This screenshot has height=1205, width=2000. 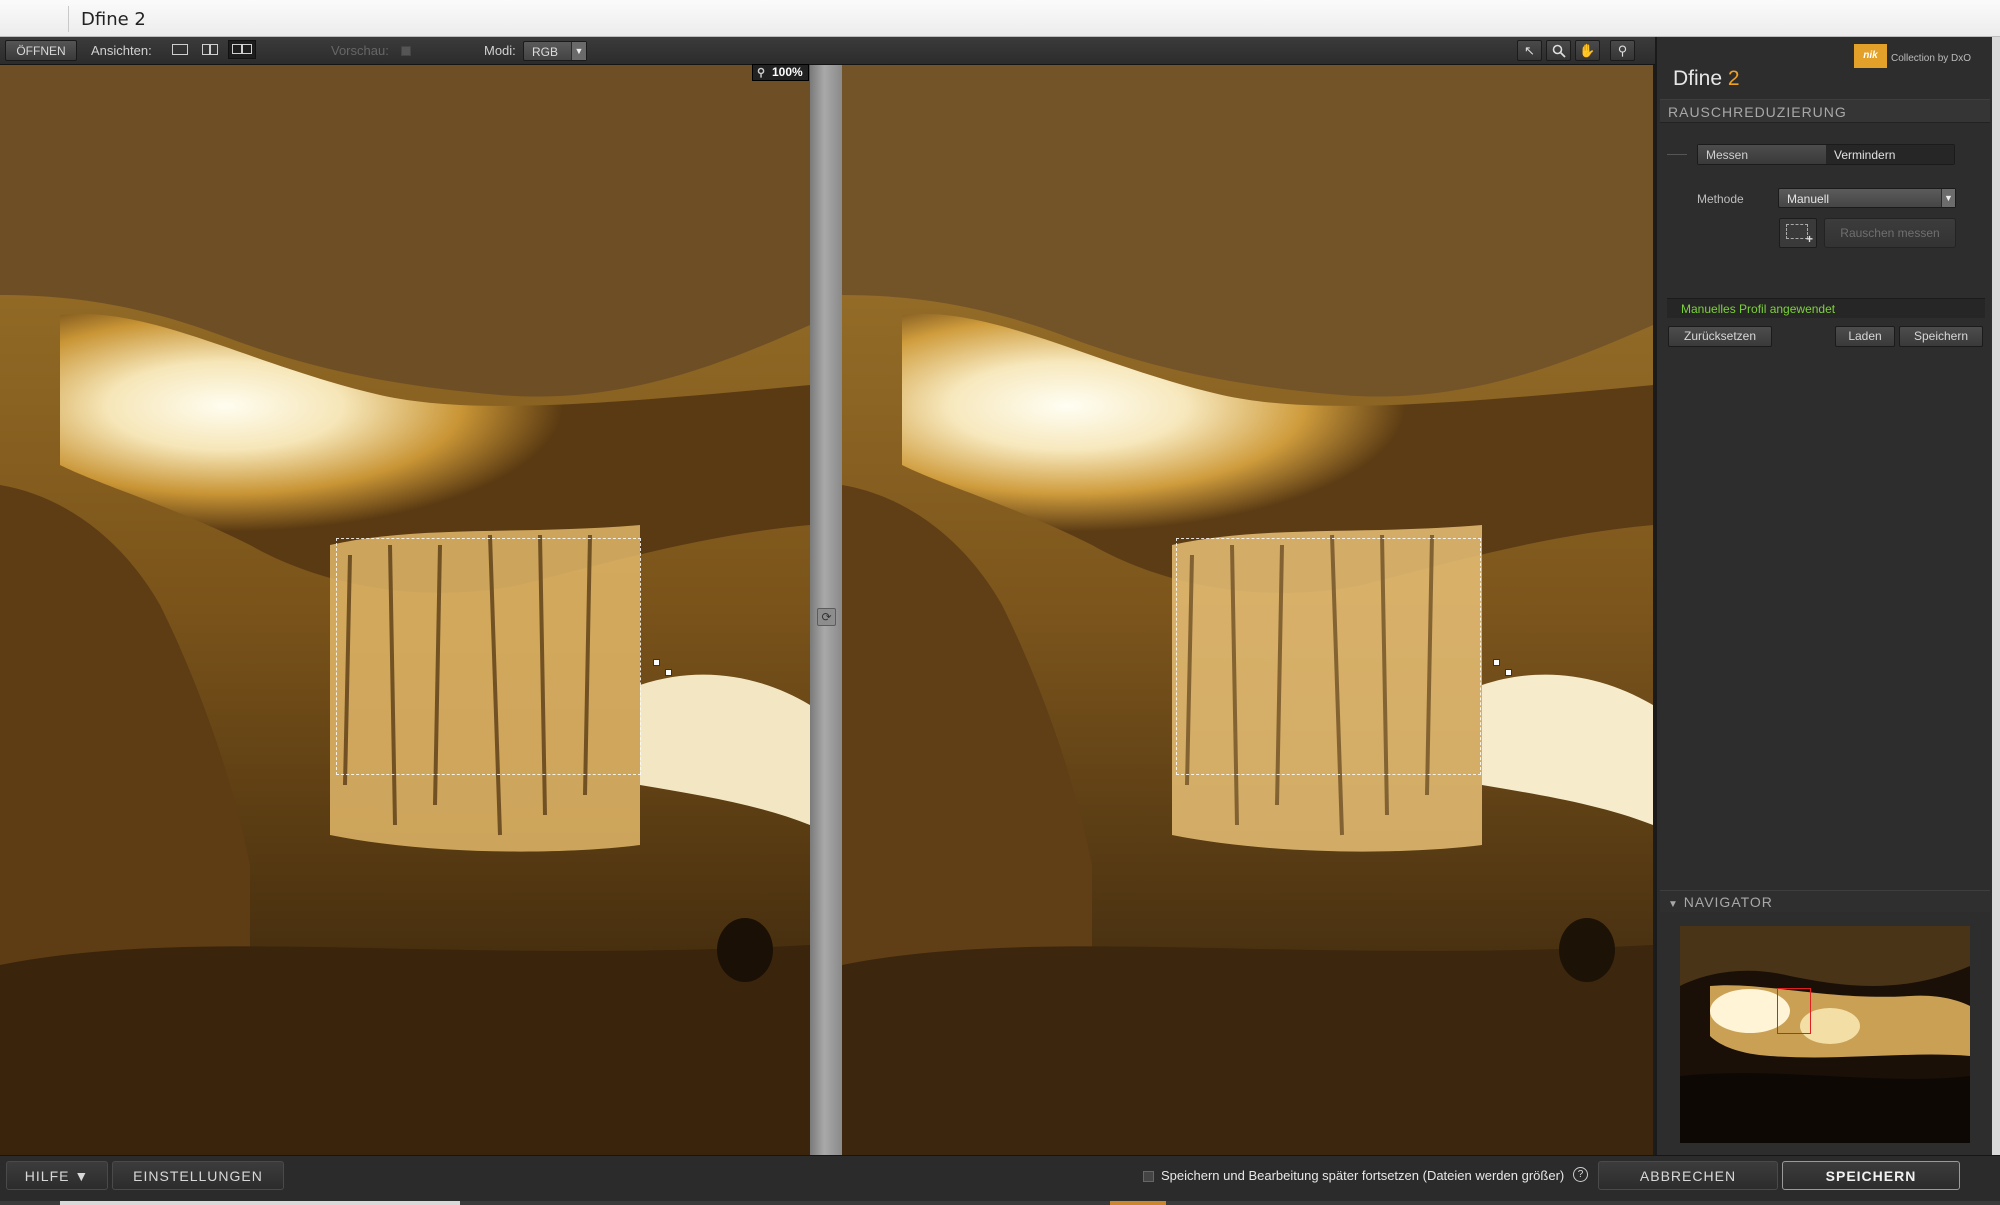 I want to click on navigator-section-header: ▼ NAVIGATOR, so click(x=1825, y=901).